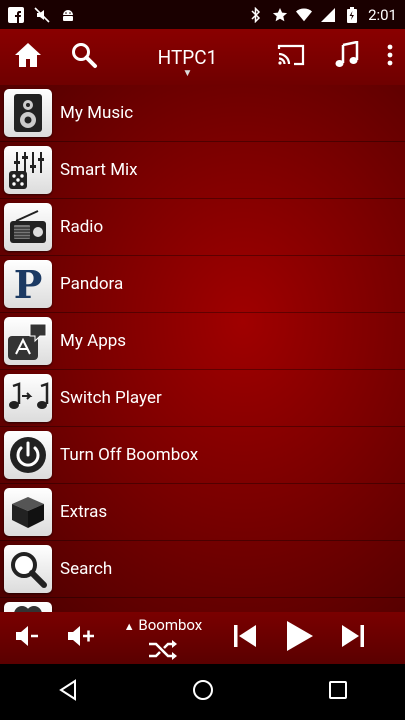 This screenshot has height=720, width=405. I want to click on more-vert-icon, so click(390, 57).